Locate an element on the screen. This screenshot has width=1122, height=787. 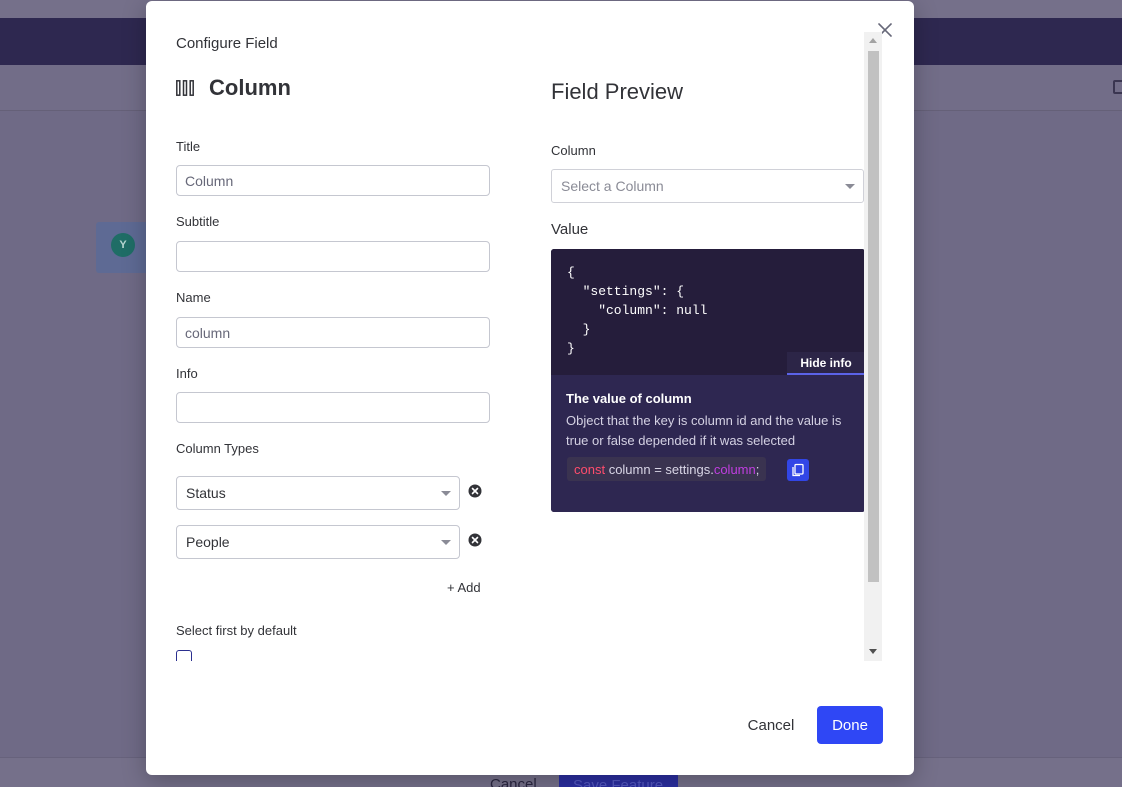
preview-column-label: Column is located at coordinates (573, 150).